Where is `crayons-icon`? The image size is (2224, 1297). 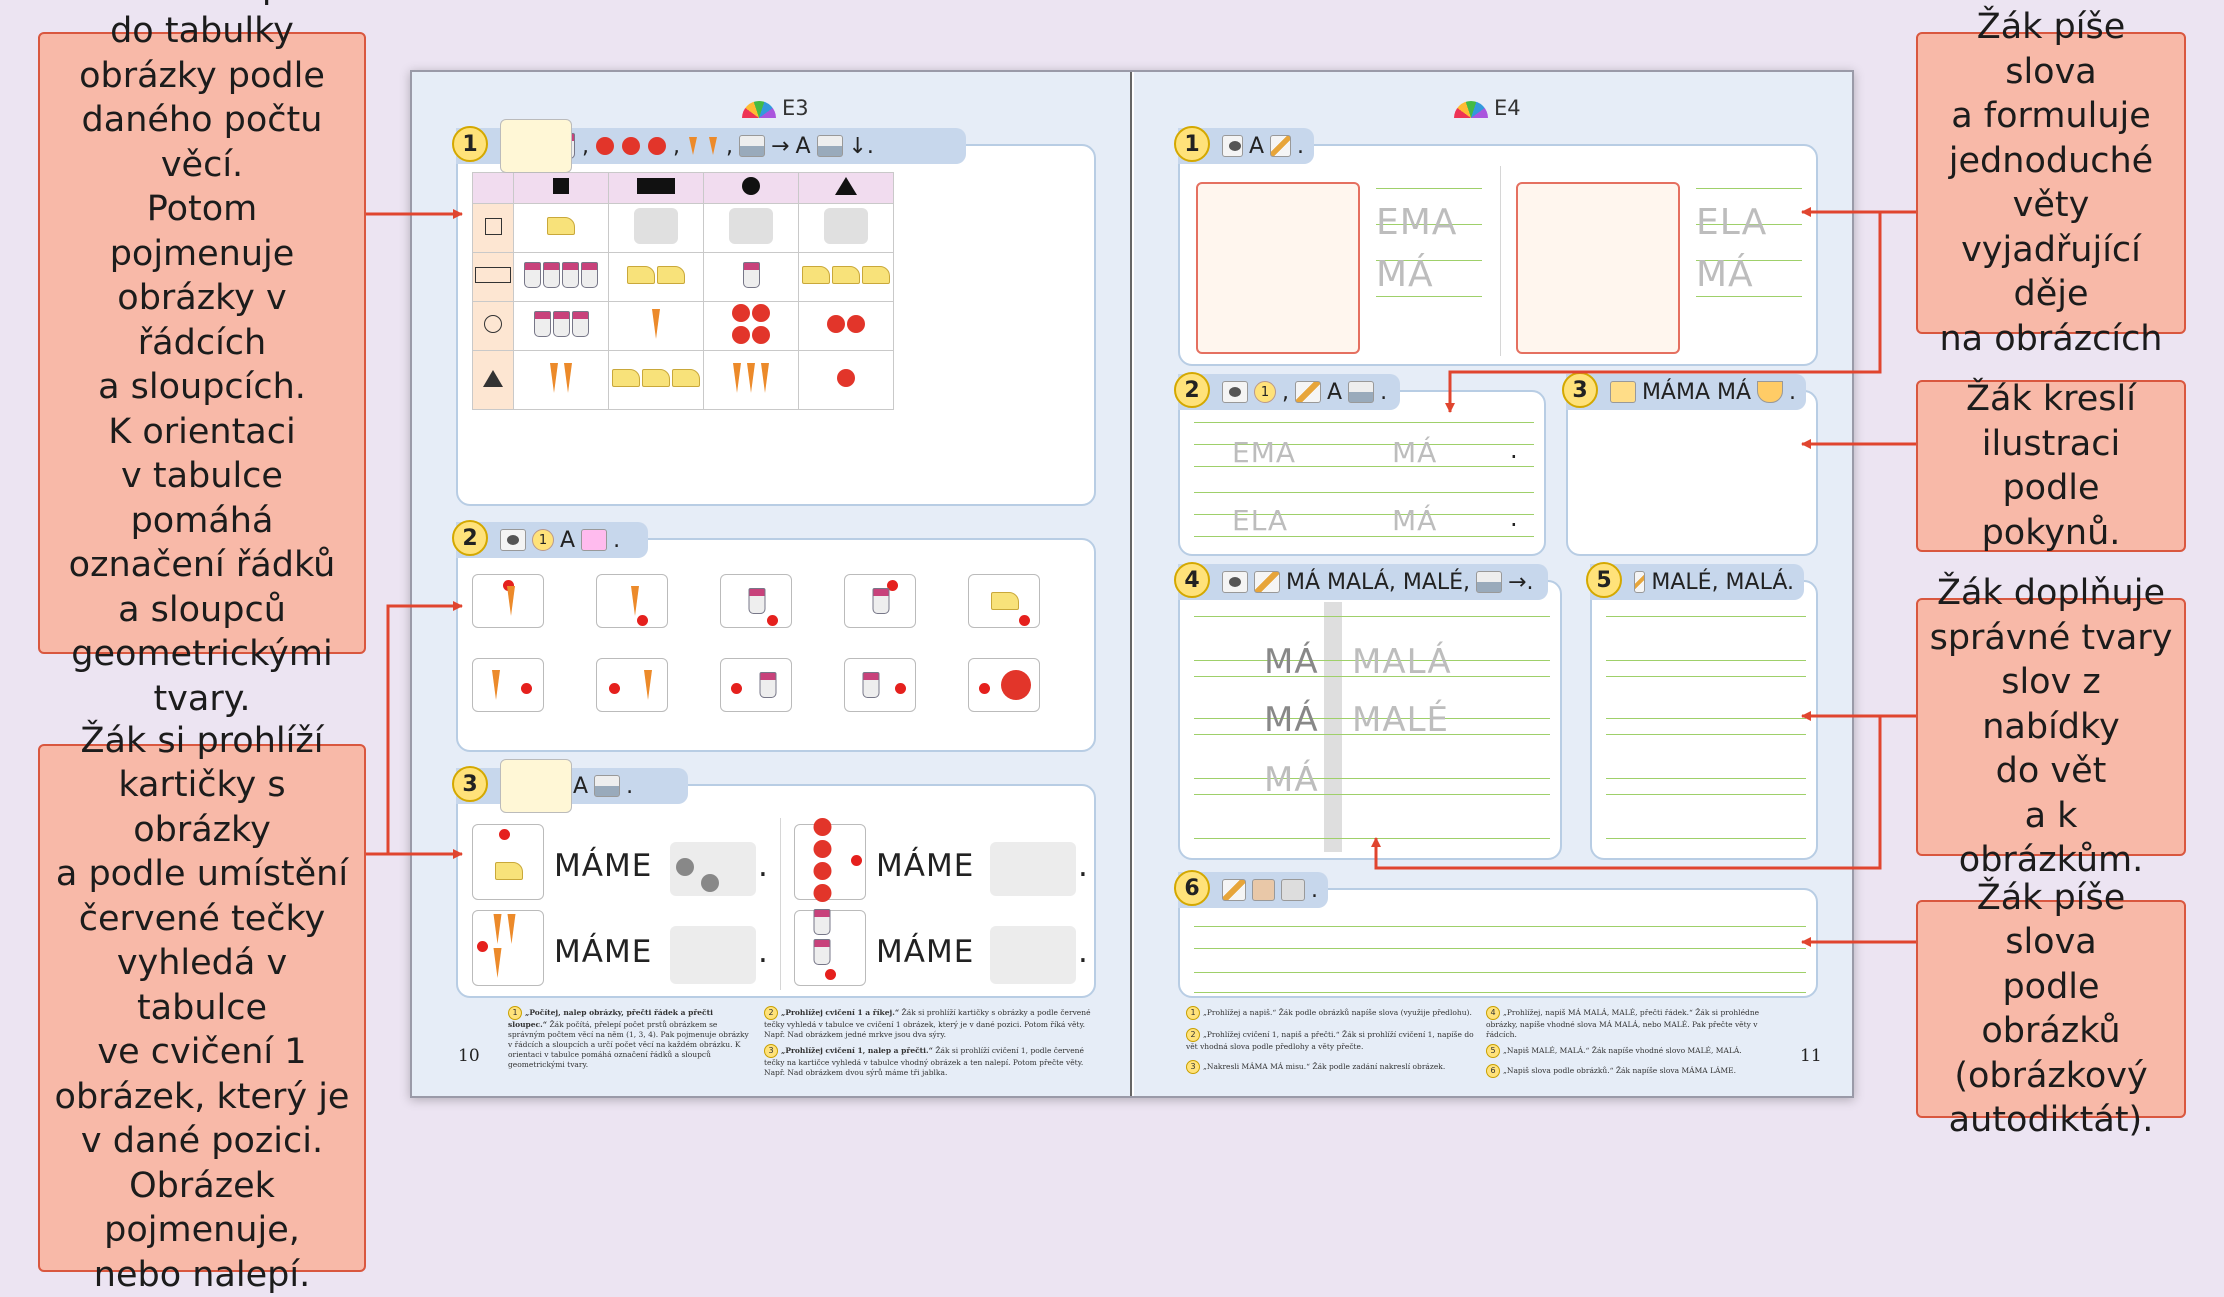
crayons-icon is located at coordinates (1623, 392).